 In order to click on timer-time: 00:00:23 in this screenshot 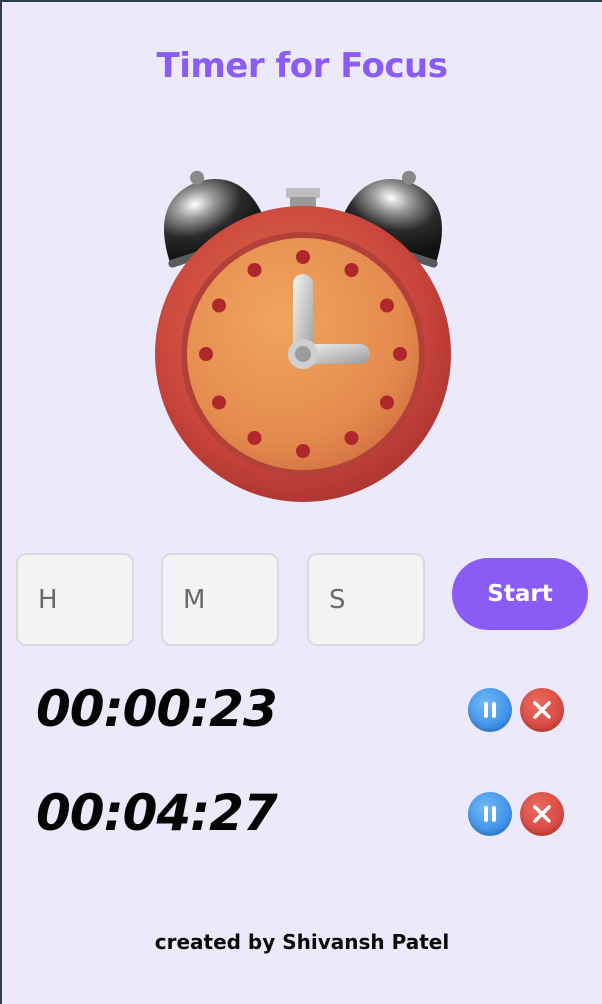, I will do `click(157, 709)`.